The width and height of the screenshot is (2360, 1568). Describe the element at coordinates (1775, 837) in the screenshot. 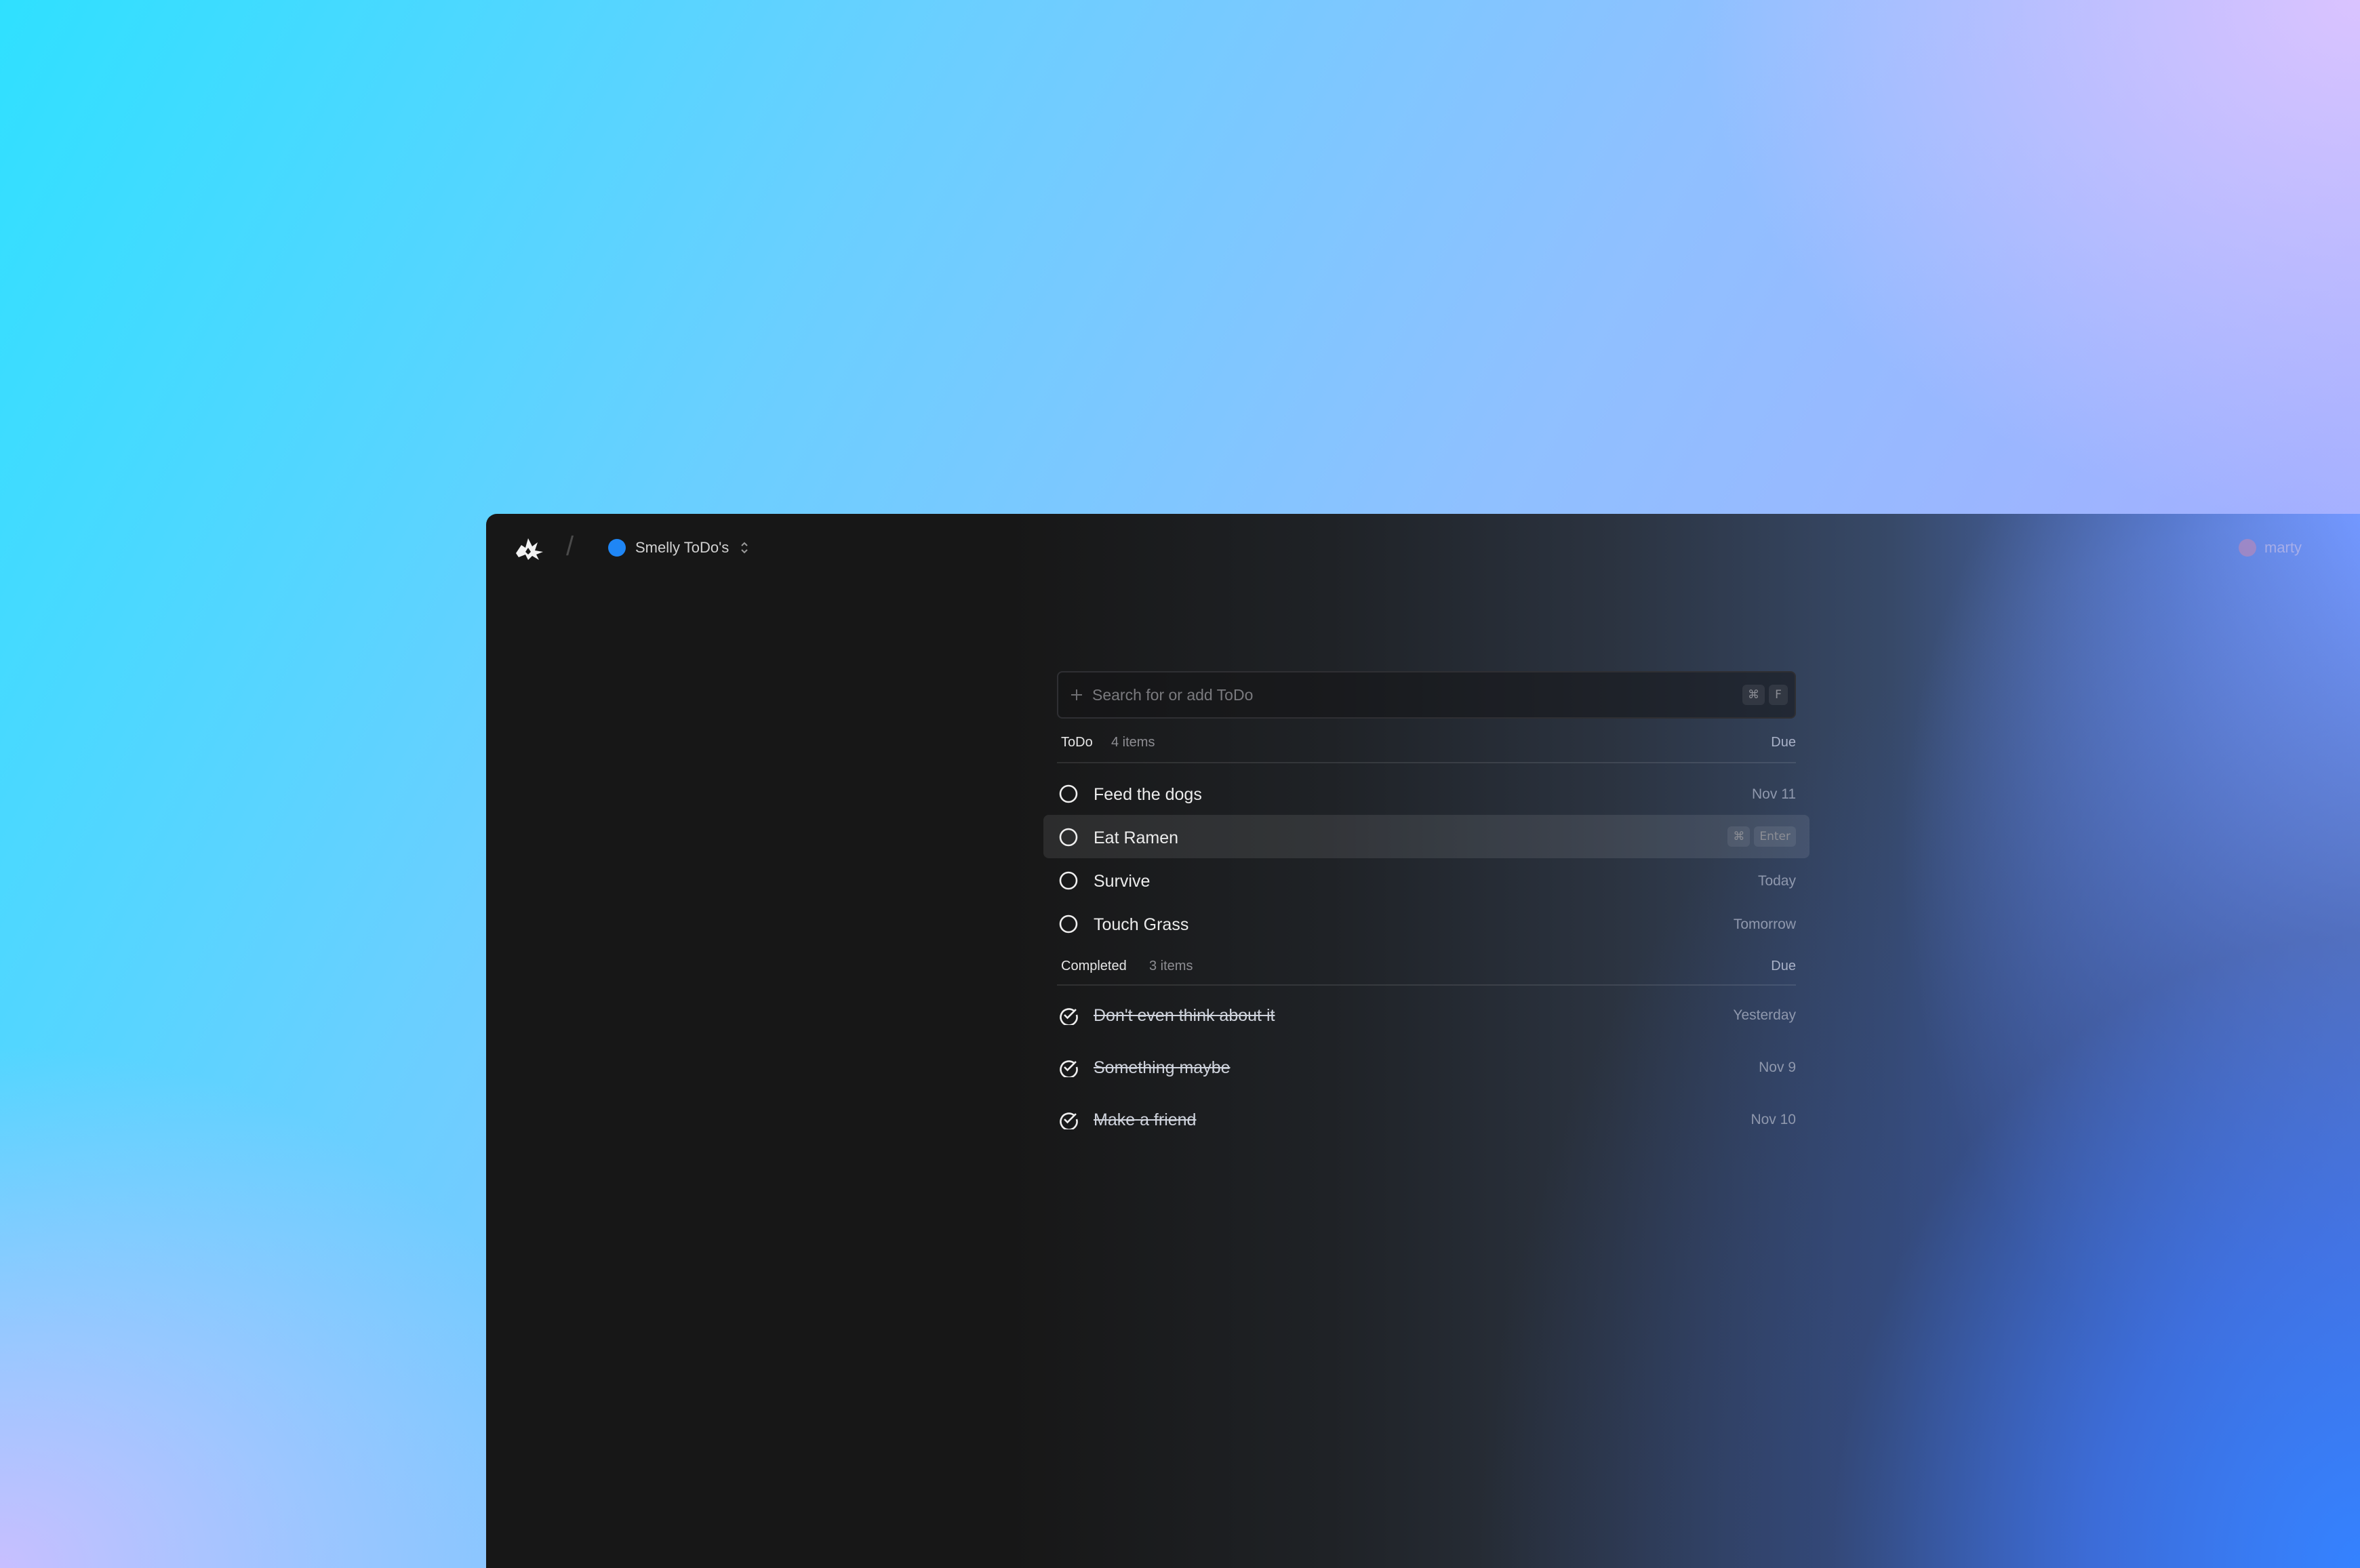

I see `kbd-key: Enter` at that location.